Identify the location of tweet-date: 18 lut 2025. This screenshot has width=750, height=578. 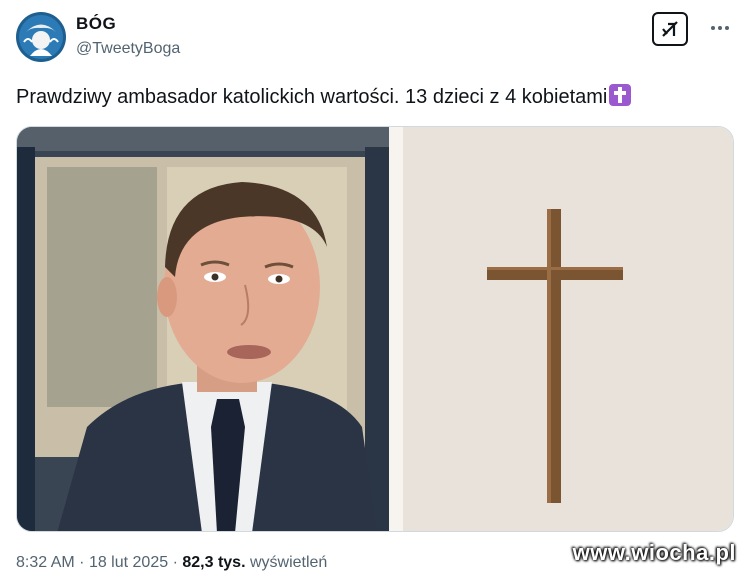
(128, 562).